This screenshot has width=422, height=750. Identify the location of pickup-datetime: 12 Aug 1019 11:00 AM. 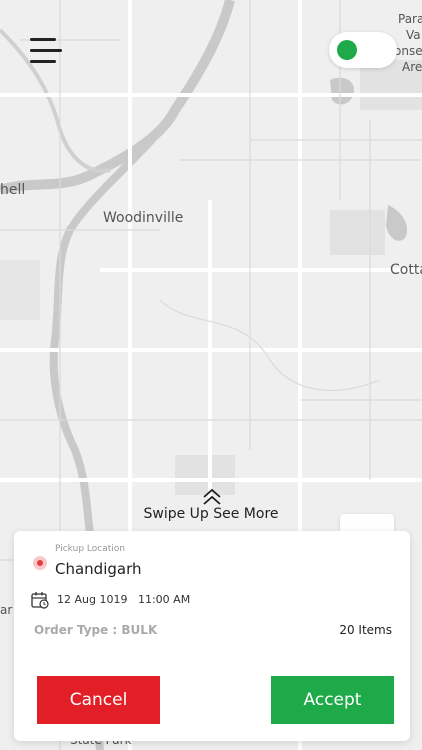
(123, 599).